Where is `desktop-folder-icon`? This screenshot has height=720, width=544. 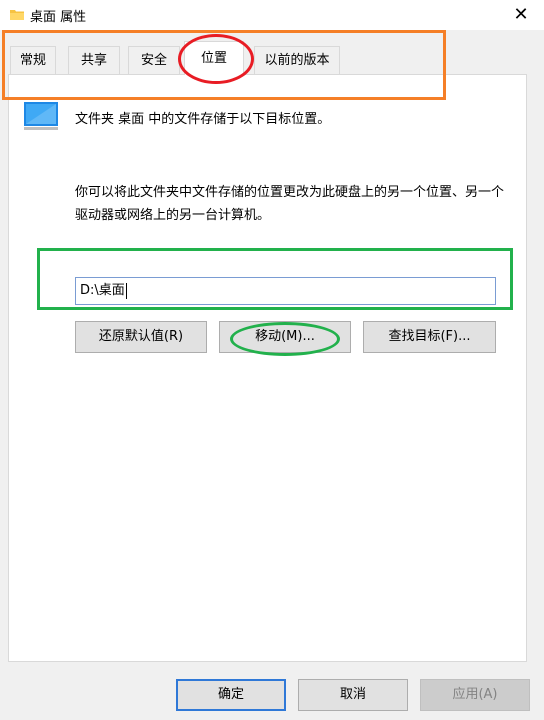 desktop-folder-icon is located at coordinates (41, 116).